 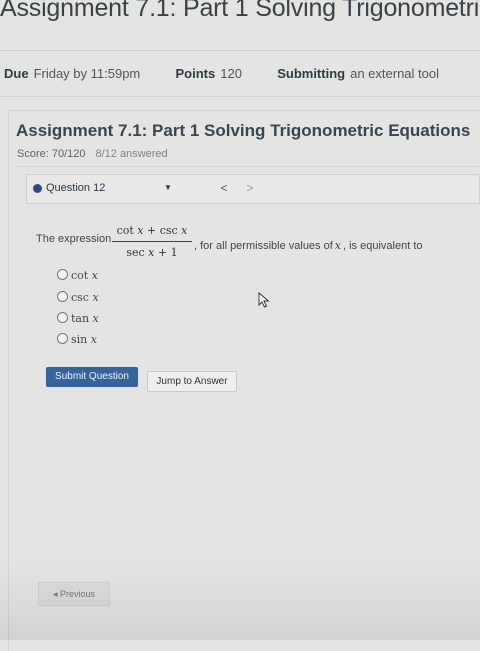 I want to click on due-value: Friday by 11:59pm, so click(x=87, y=73).